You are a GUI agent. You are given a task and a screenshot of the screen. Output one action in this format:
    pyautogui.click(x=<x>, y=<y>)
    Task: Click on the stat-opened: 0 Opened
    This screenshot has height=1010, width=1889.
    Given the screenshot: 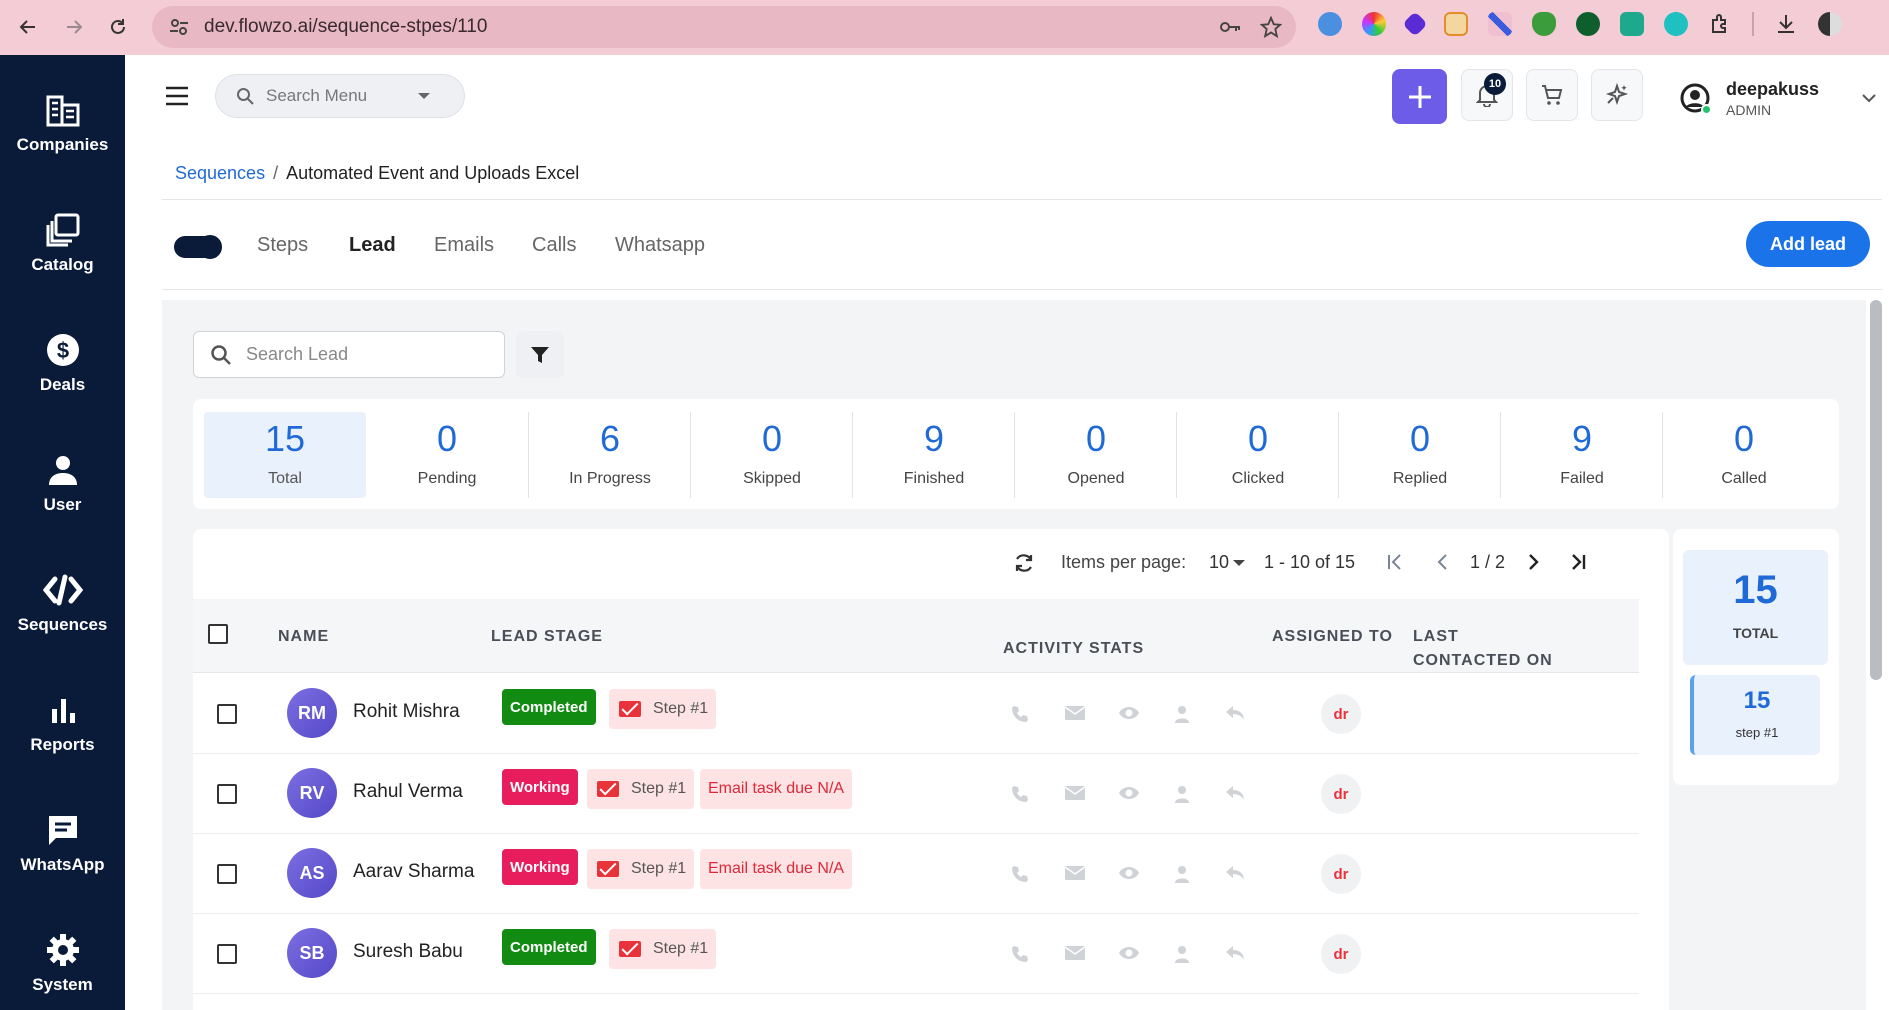 What is the action you would take?
    pyautogui.click(x=1096, y=455)
    